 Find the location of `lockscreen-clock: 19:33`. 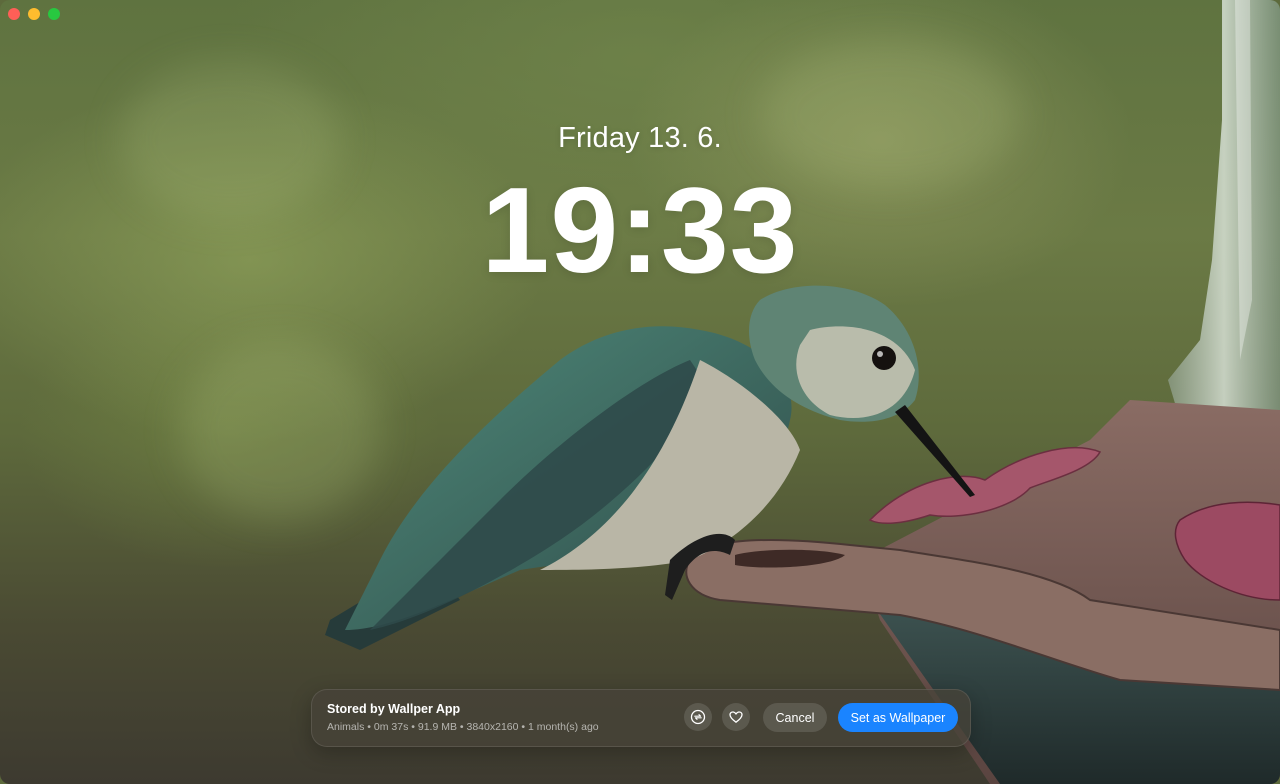

lockscreen-clock: 19:33 is located at coordinates (640, 230).